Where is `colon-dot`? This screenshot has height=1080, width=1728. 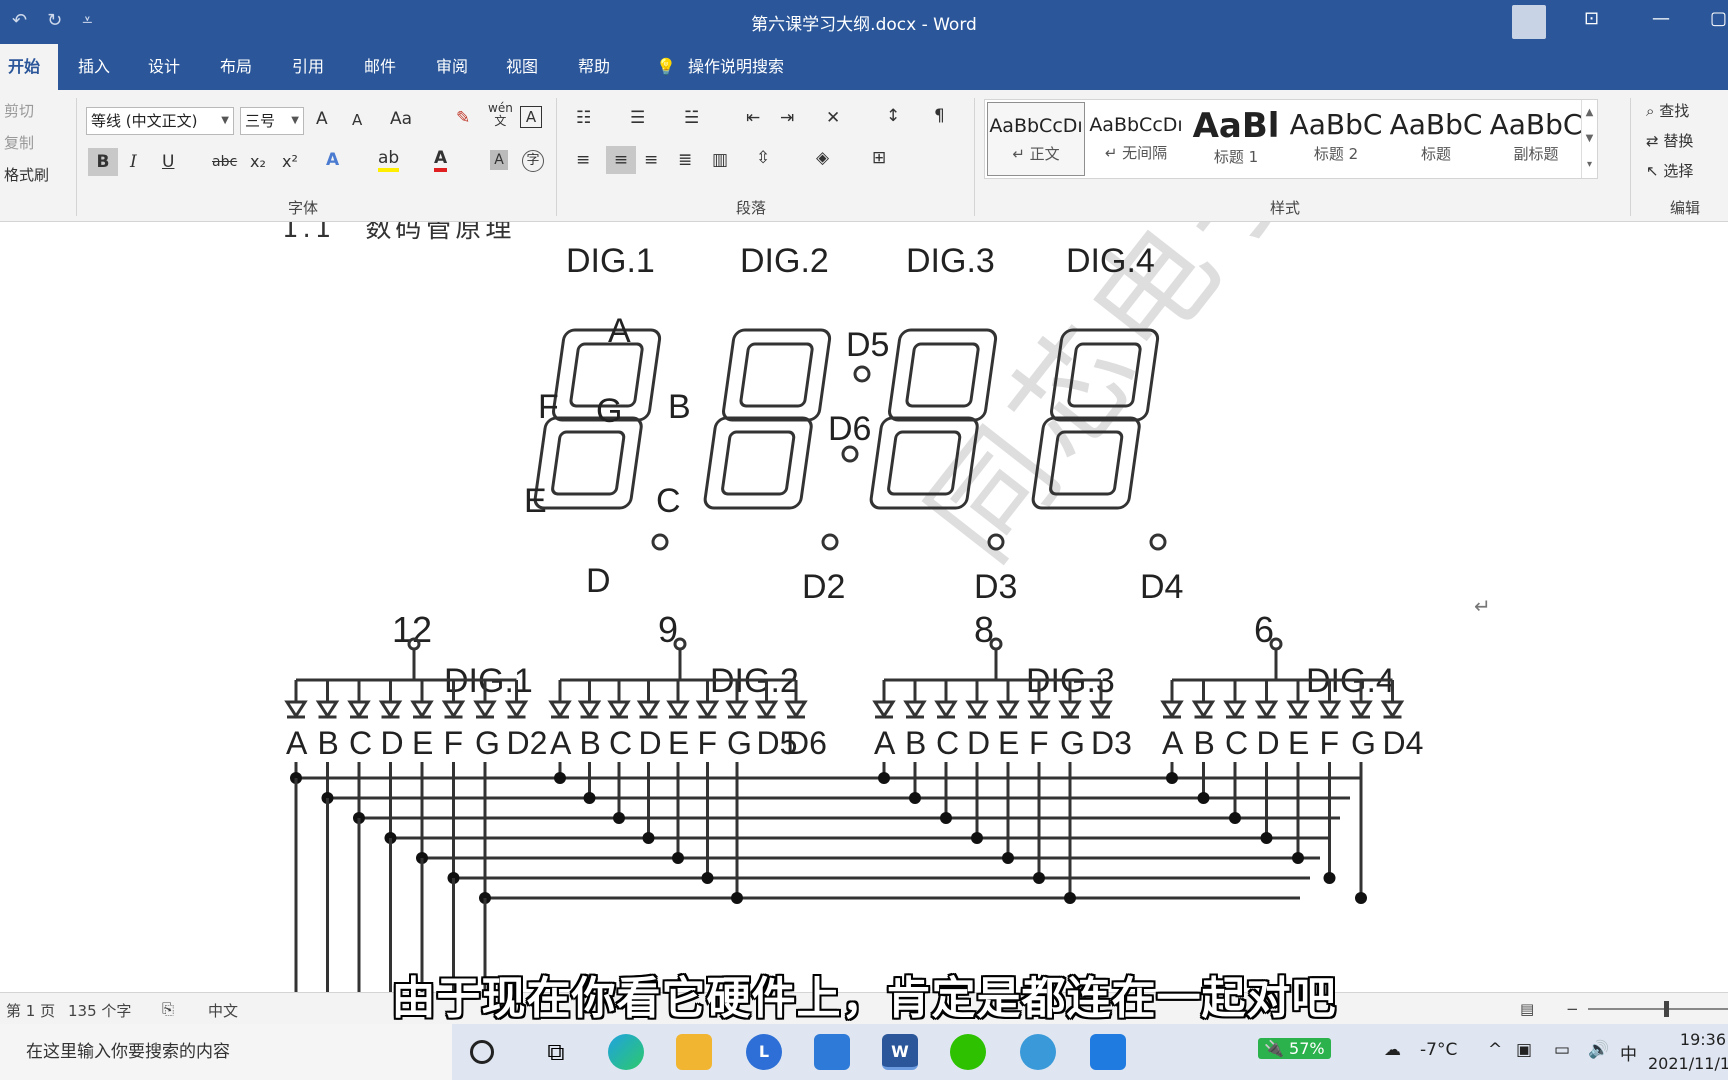
colon-dot is located at coordinates (862, 374).